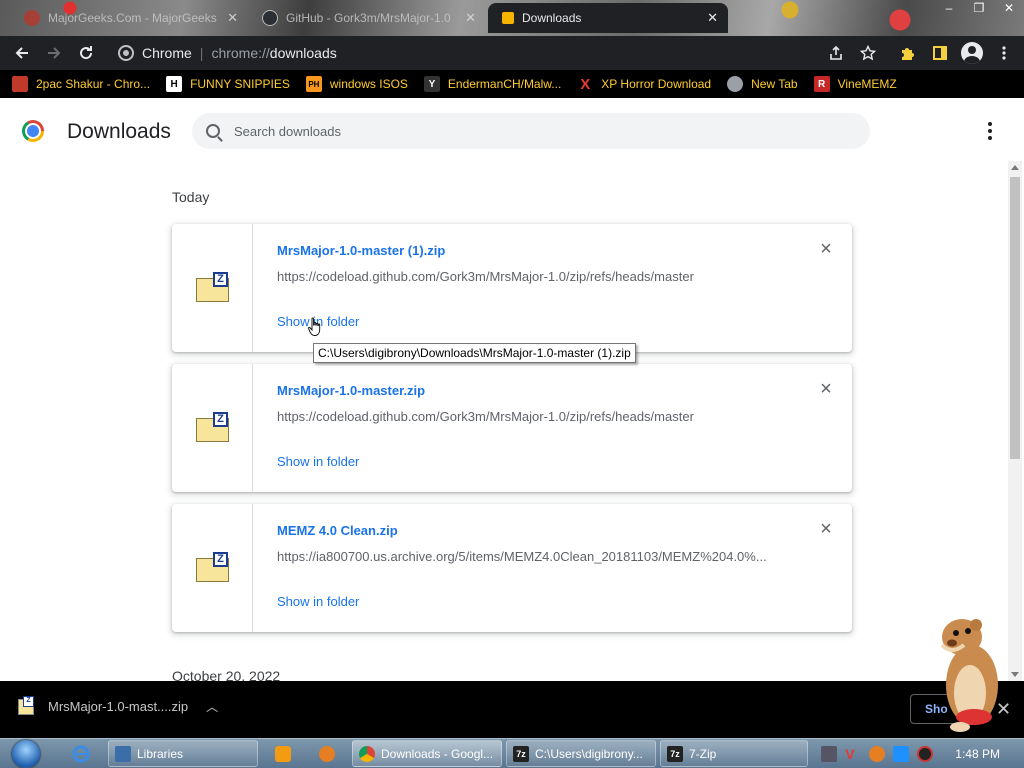 Image resolution: width=1024 pixels, height=768 pixels. Describe the element at coordinates (240, 53) in the screenshot. I see `url-scheme: chrome://` at that location.